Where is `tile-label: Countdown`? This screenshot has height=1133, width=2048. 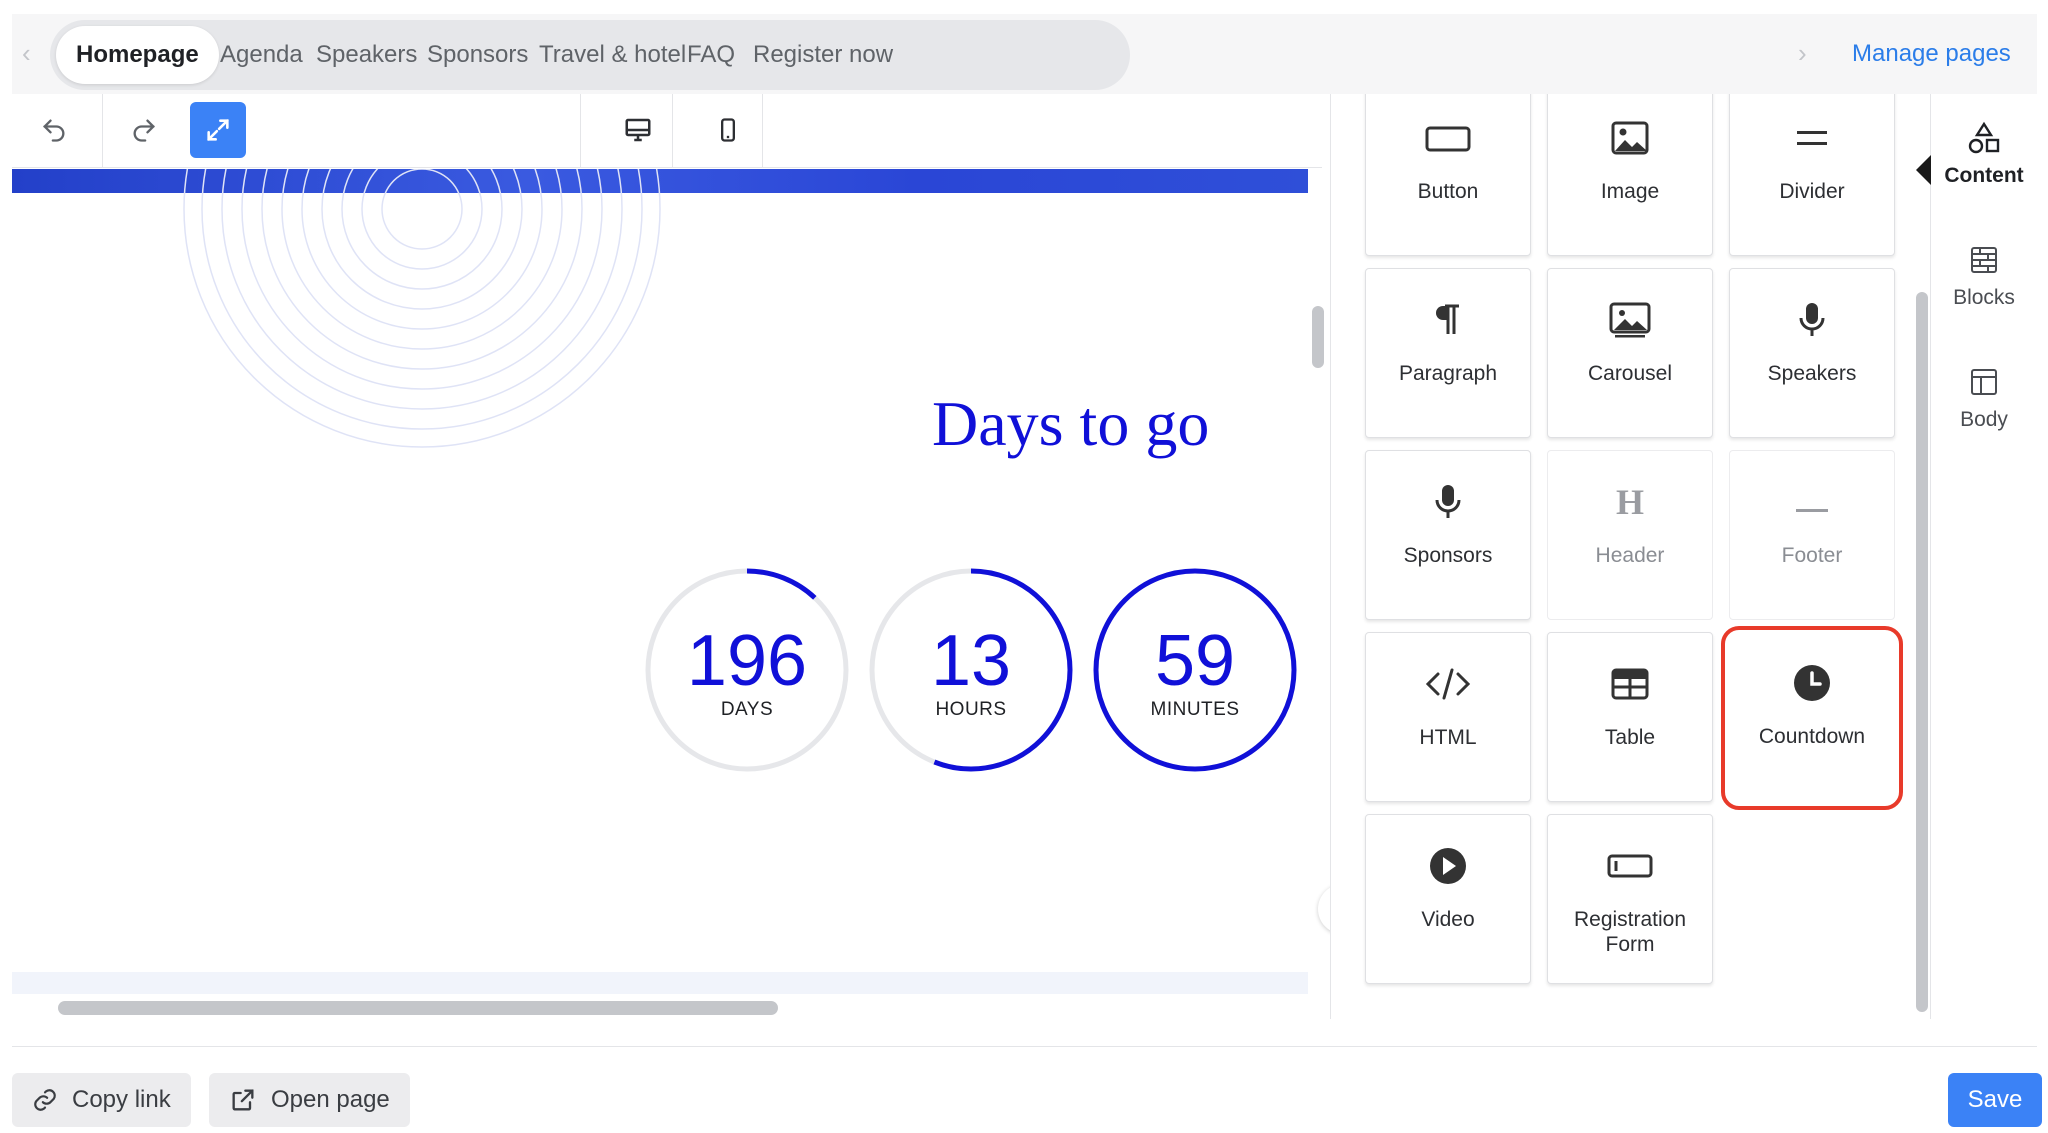
tile-label: Countdown is located at coordinates (1812, 736).